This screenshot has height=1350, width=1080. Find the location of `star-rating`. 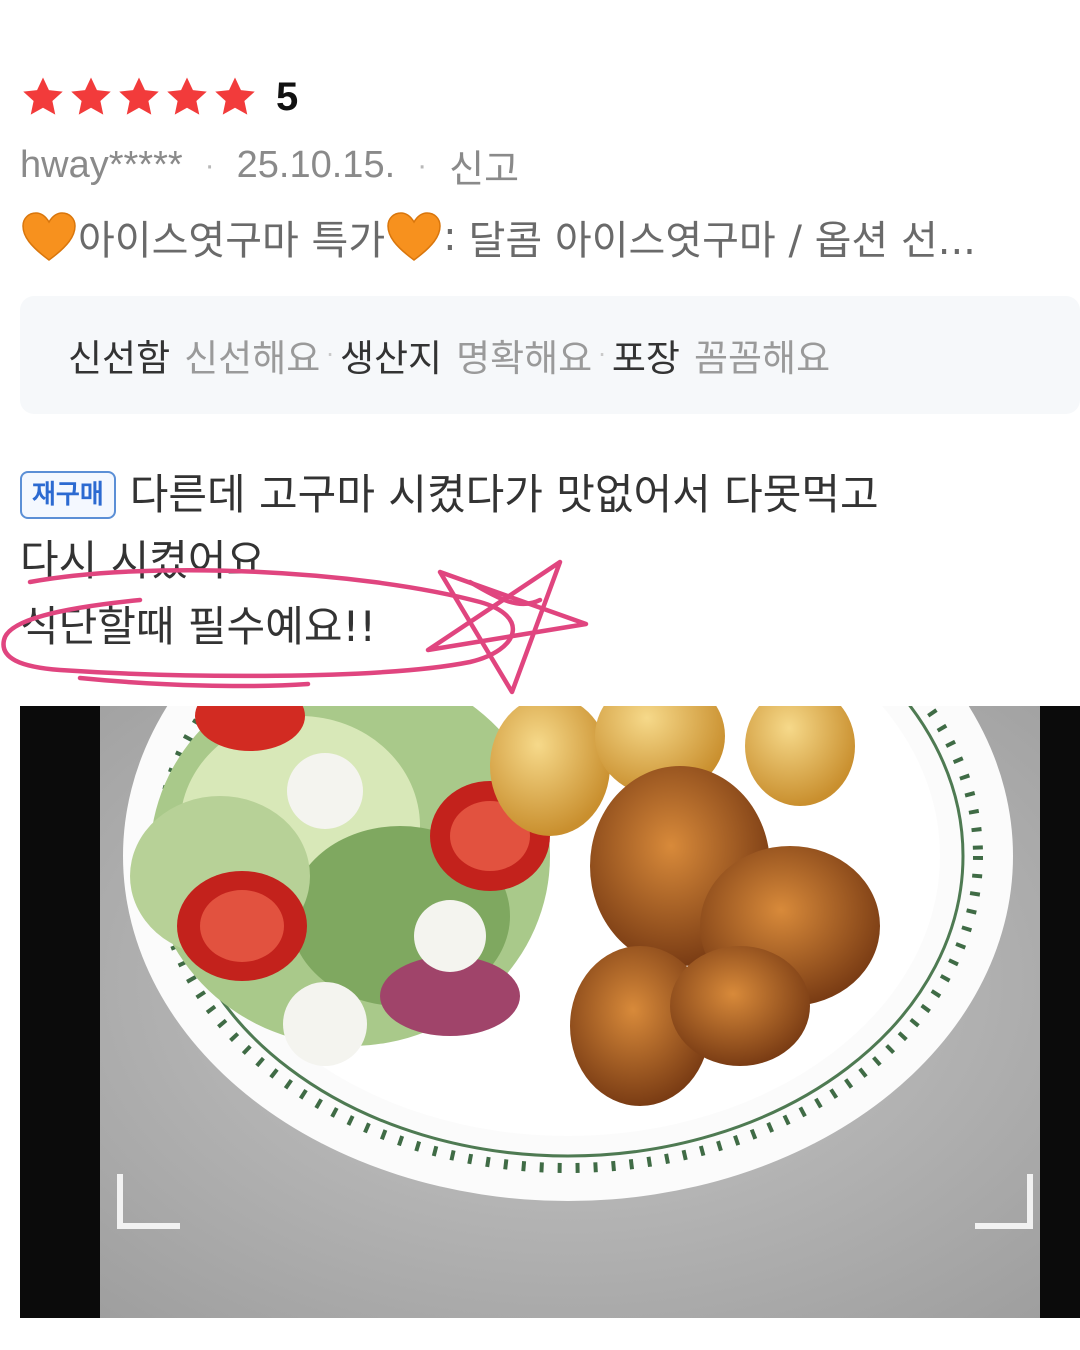

star-rating is located at coordinates (139, 97).